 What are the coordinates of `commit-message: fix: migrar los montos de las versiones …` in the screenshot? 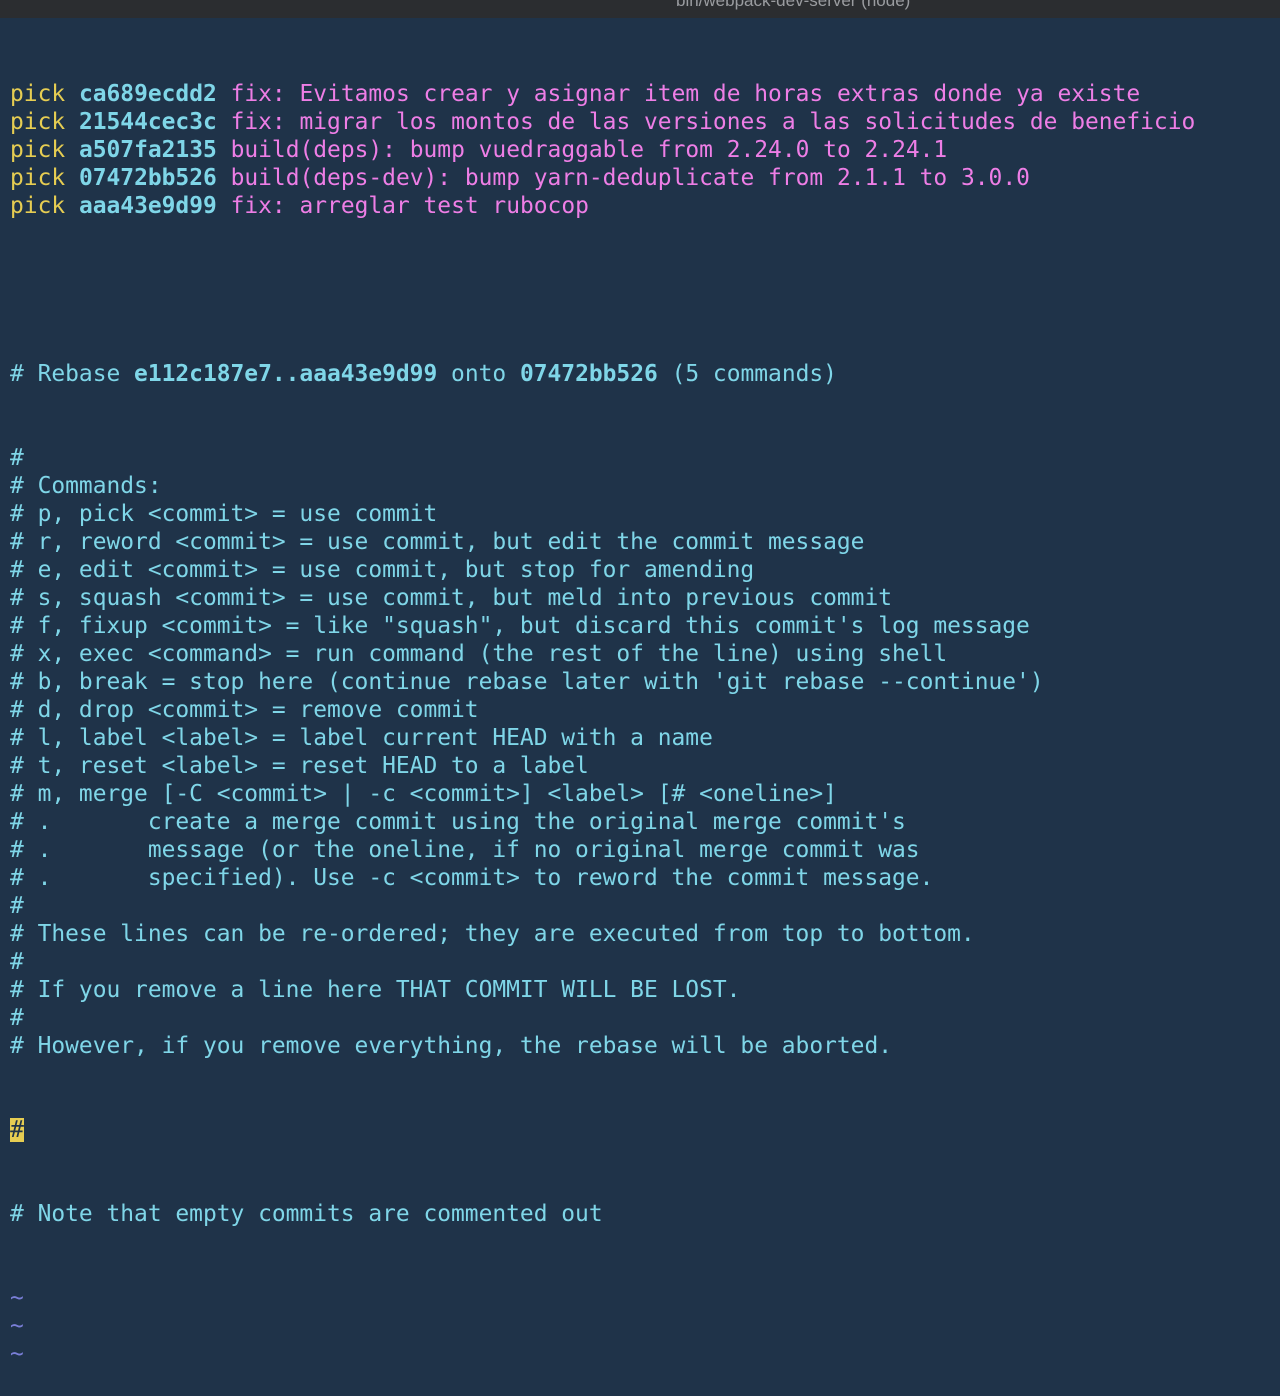 It's located at (713, 122).